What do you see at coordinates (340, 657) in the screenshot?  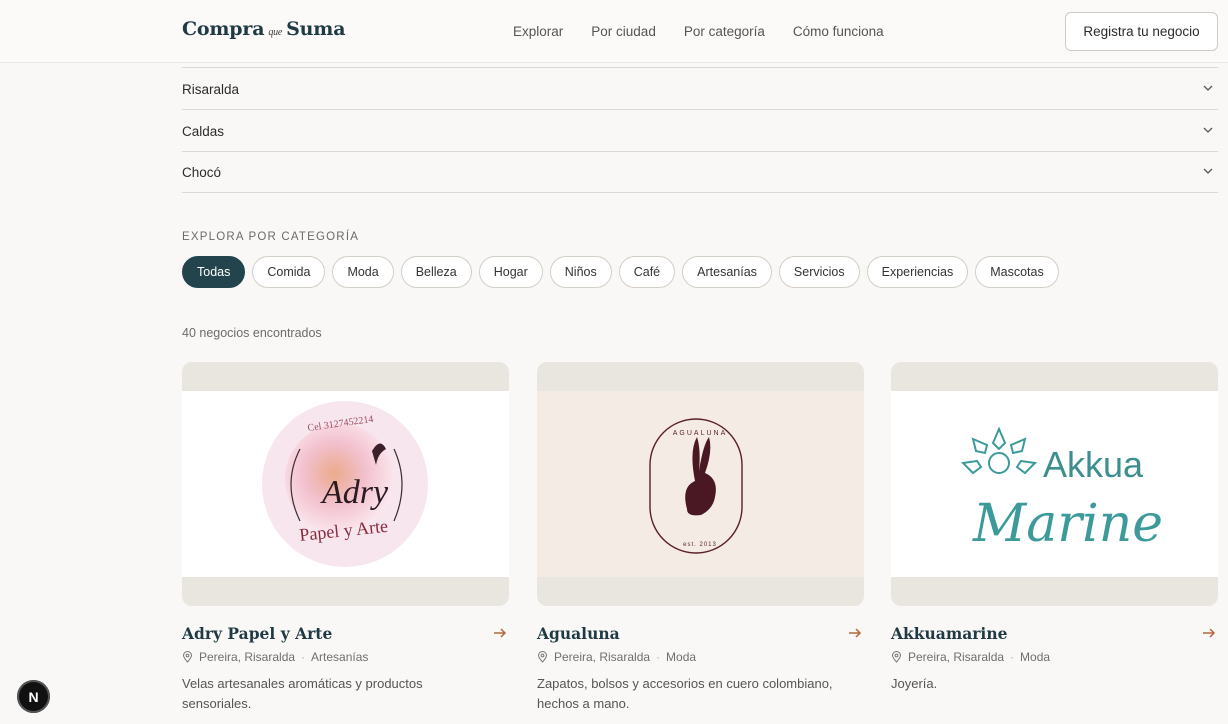 I see `business-category: Artesanías` at bounding box center [340, 657].